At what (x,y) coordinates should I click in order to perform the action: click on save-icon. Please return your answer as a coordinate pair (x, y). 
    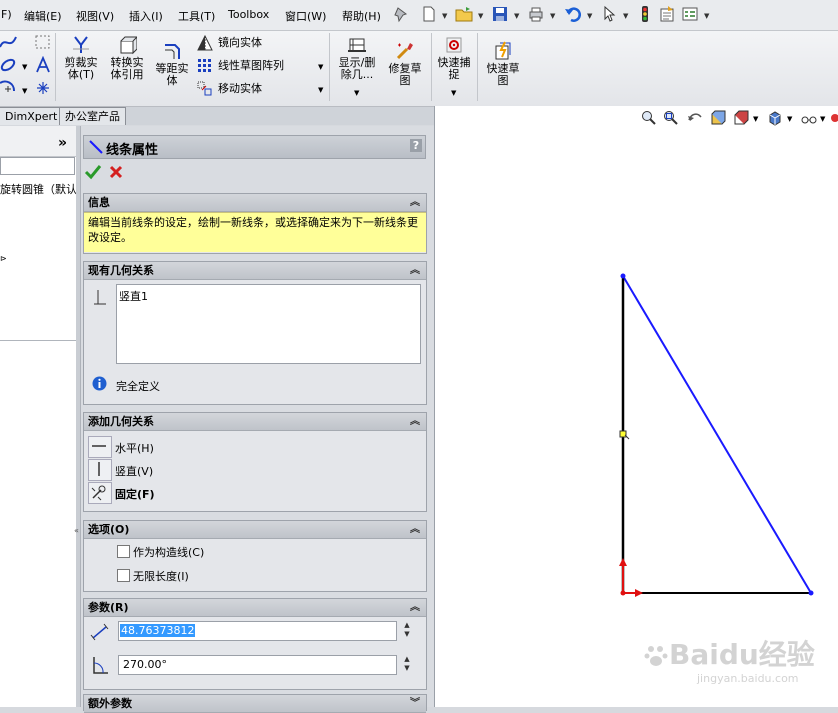
    Looking at the image, I should click on (500, 14).